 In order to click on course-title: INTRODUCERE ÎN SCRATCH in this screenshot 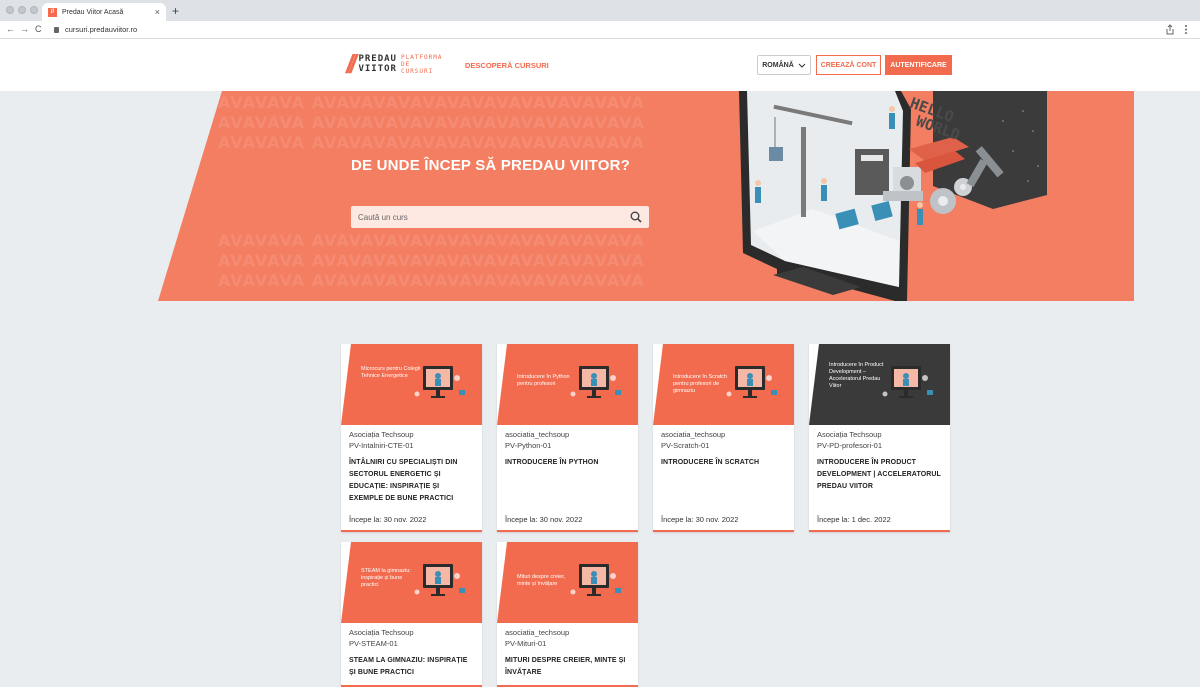, I will do `click(723, 481)`.